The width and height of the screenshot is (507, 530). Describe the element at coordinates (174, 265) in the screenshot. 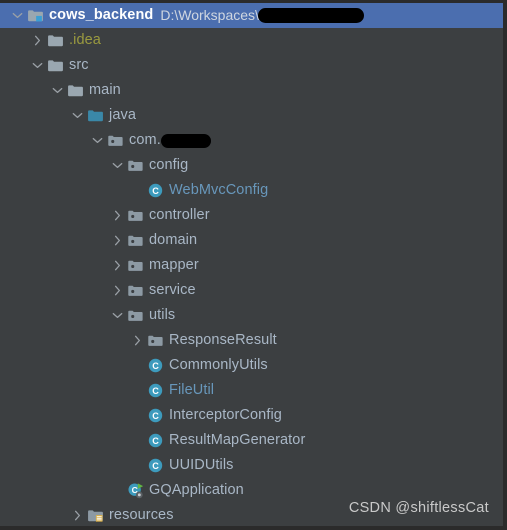

I see `tree-row-label: mapper` at that location.